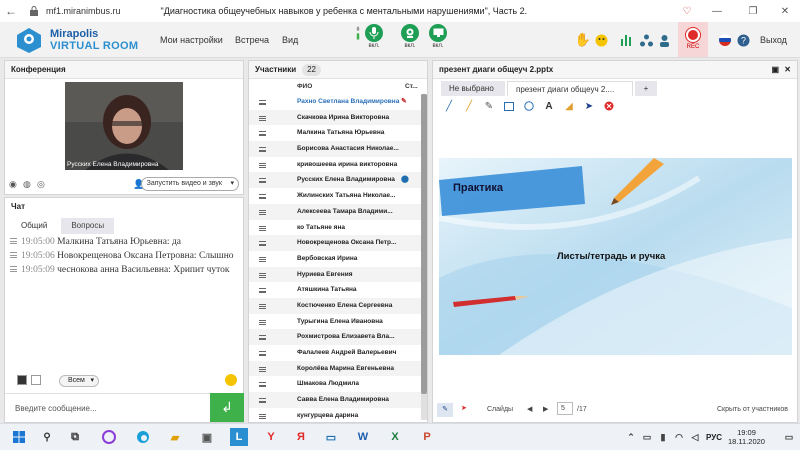 The image size is (800, 450). Describe the element at coordinates (626, 40) in the screenshot. I see `statistics-icon` at that location.